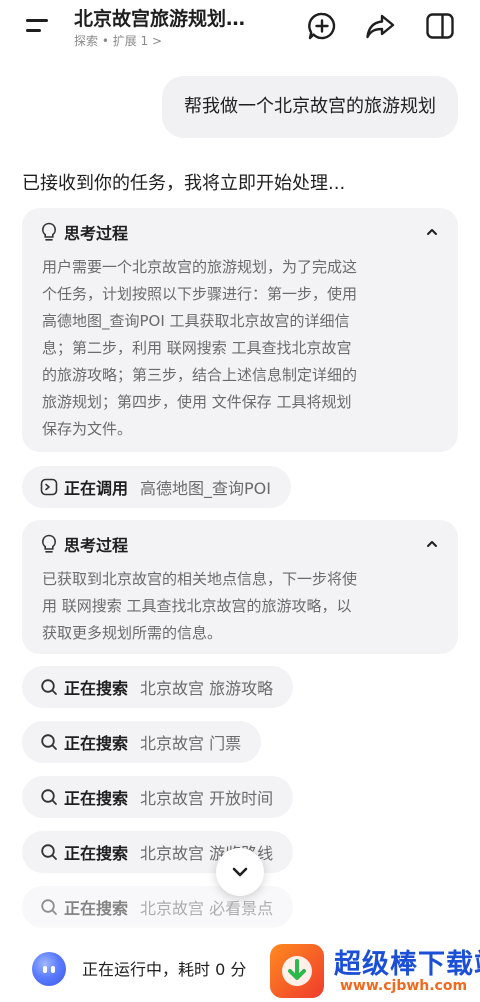 This screenshot has width=480, height=1002. What do you see at coordinates (164, 969) in the screenshot?
I see `running-status: 正在运行中，耗时 0 分` at bounding box center [164, 969].